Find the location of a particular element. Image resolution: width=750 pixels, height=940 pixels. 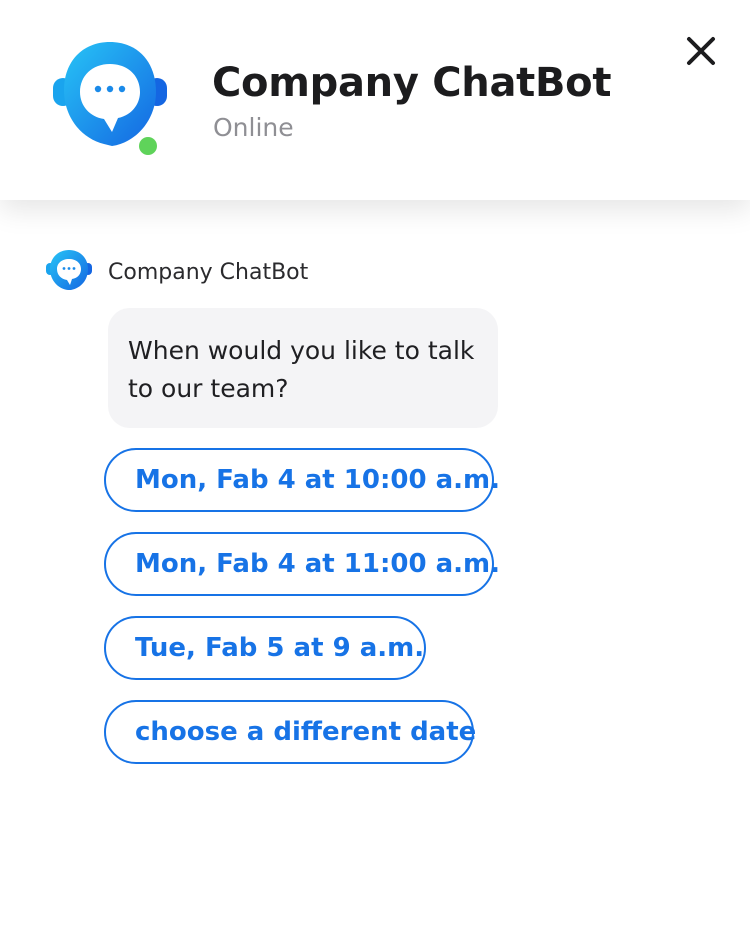

close-icon is located at coordinates (701, 51).